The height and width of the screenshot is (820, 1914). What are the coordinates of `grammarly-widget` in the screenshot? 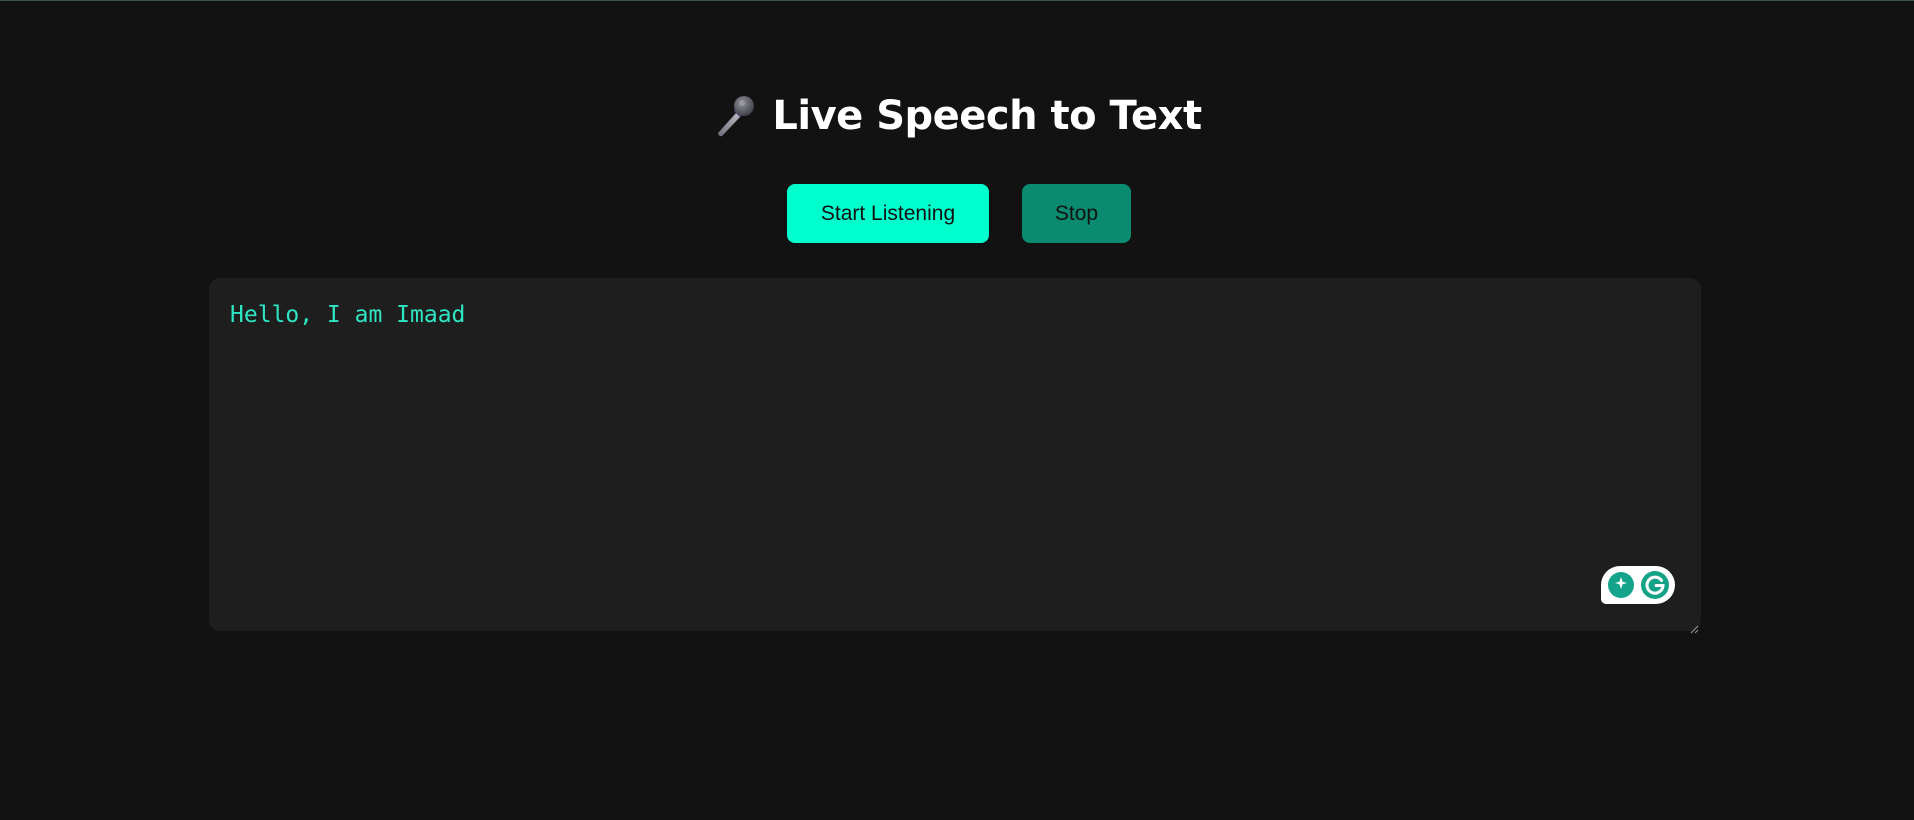 It's located at (1638, 585).